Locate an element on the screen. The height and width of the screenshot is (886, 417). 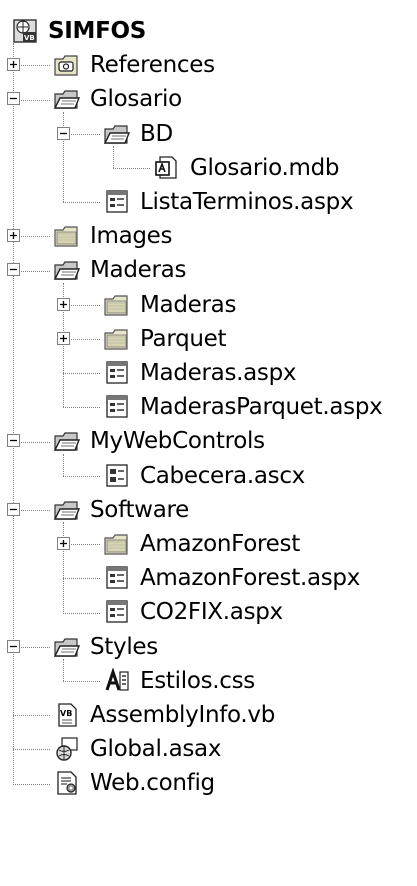
vb-file-icon: VB is located at coordinates (67, 715).